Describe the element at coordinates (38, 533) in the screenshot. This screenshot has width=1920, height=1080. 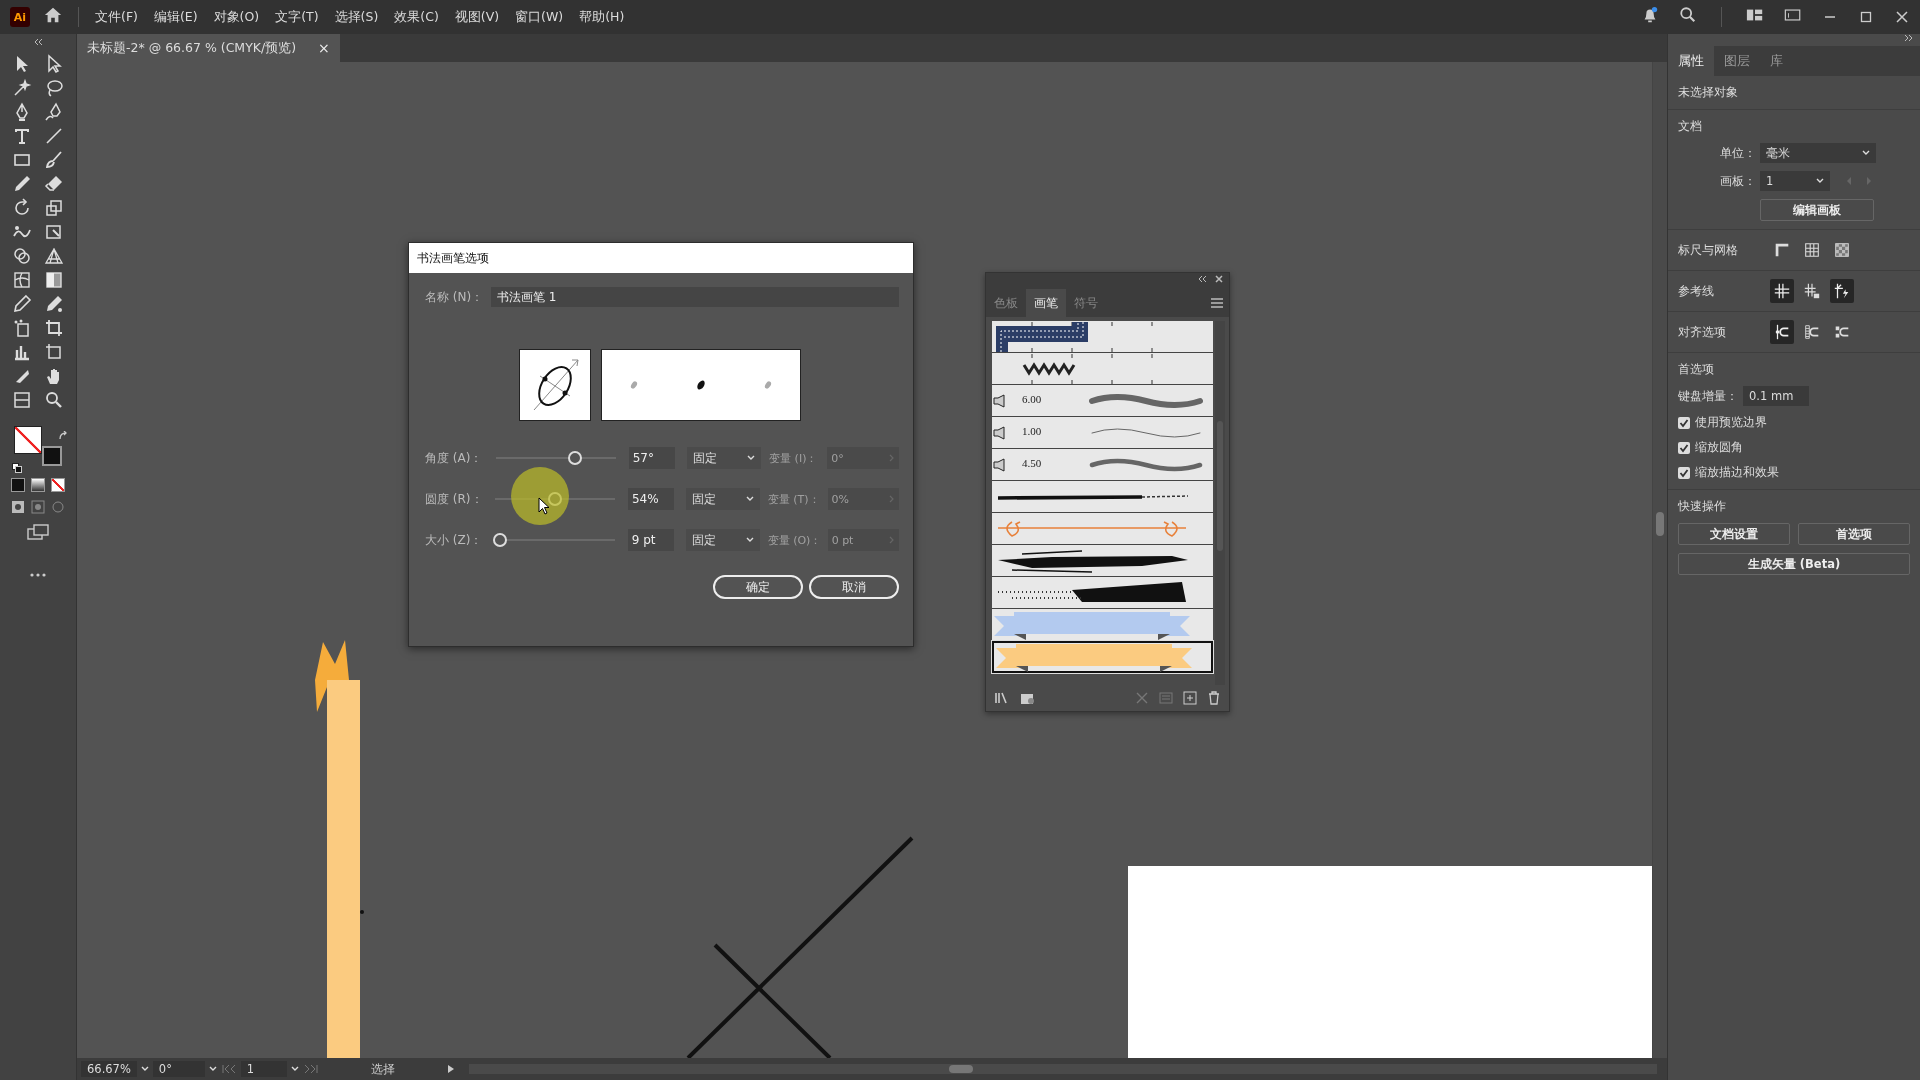
I see `screen-mode-icon` at that location.